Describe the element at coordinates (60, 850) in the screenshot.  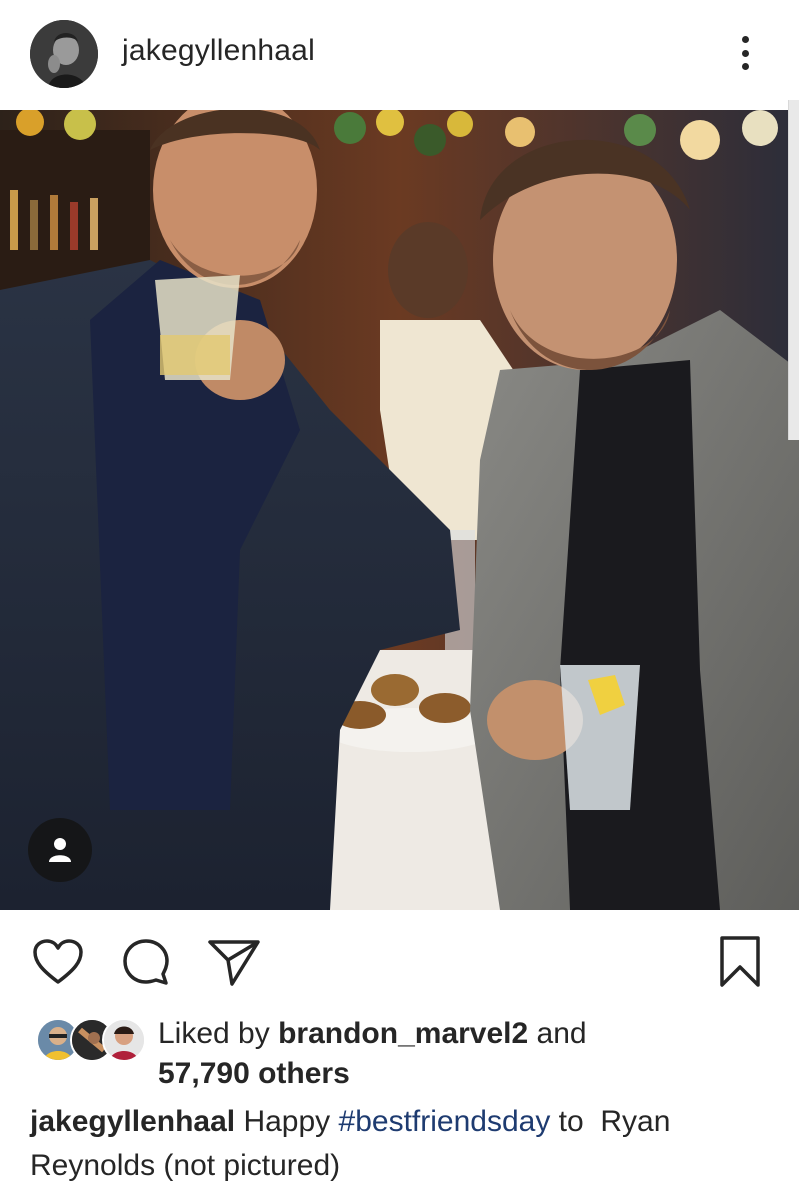
I see `person-icon` at that location.